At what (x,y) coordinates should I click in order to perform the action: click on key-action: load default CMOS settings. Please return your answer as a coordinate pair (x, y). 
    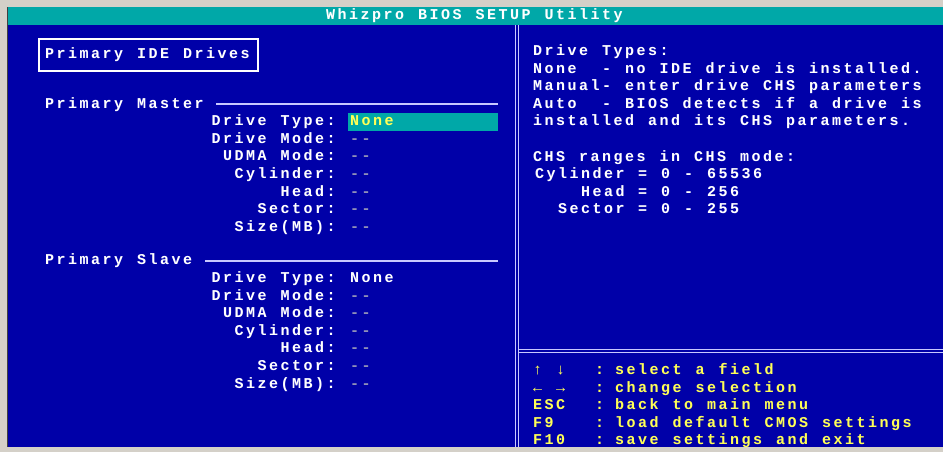
    Looking at the image, I should click on (764, 423).